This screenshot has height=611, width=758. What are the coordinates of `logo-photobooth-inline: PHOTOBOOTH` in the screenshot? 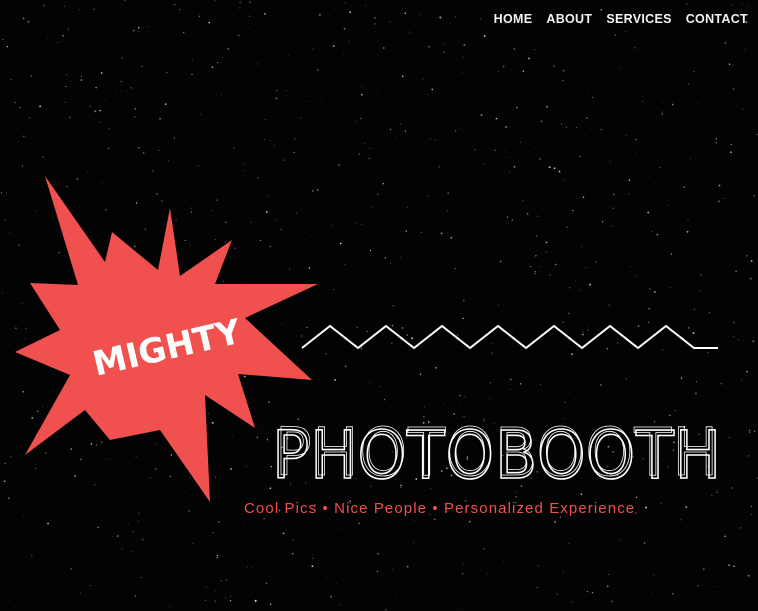 It's located at (497, 452).